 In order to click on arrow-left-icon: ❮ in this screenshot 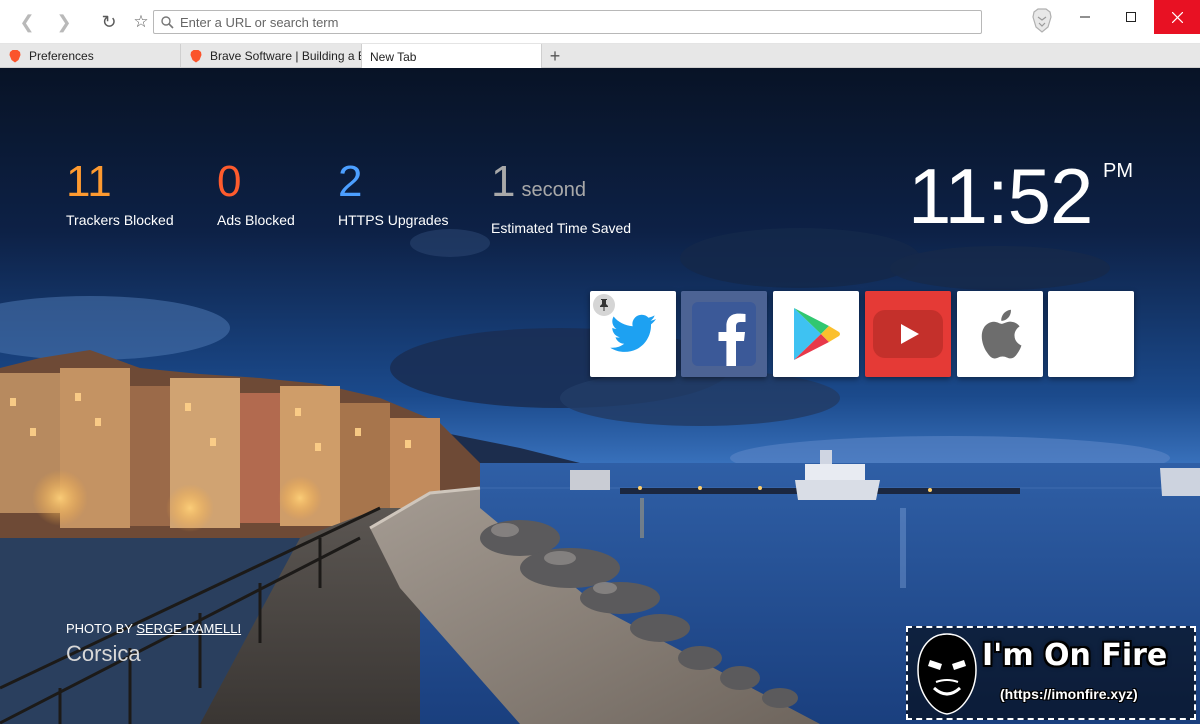, I will do `click(27, 21)`.